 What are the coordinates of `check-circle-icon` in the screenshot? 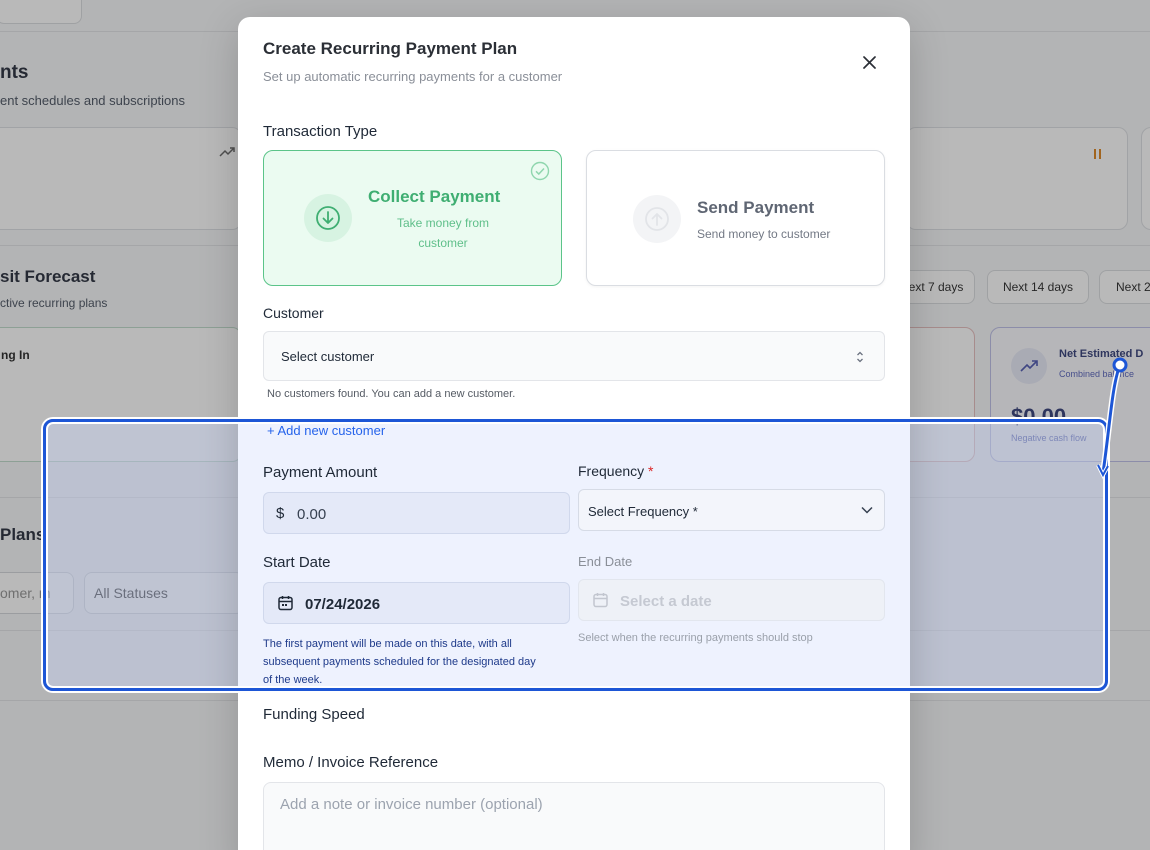 It's located at (540, 171).